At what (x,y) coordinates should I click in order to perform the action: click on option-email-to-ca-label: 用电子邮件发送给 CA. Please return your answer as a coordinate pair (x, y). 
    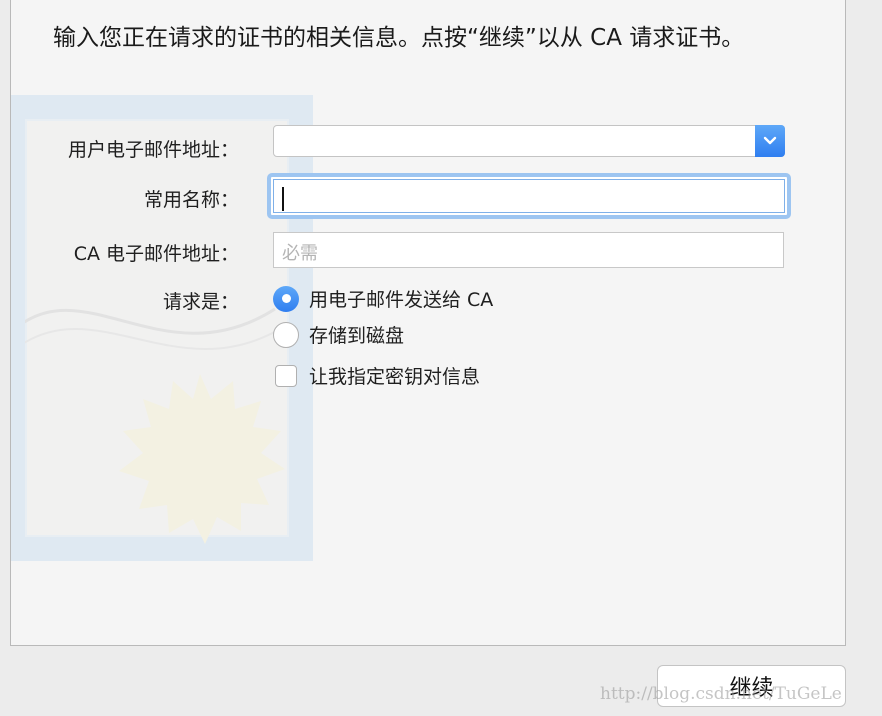
    Looking at the image, I should click on (401, 300).